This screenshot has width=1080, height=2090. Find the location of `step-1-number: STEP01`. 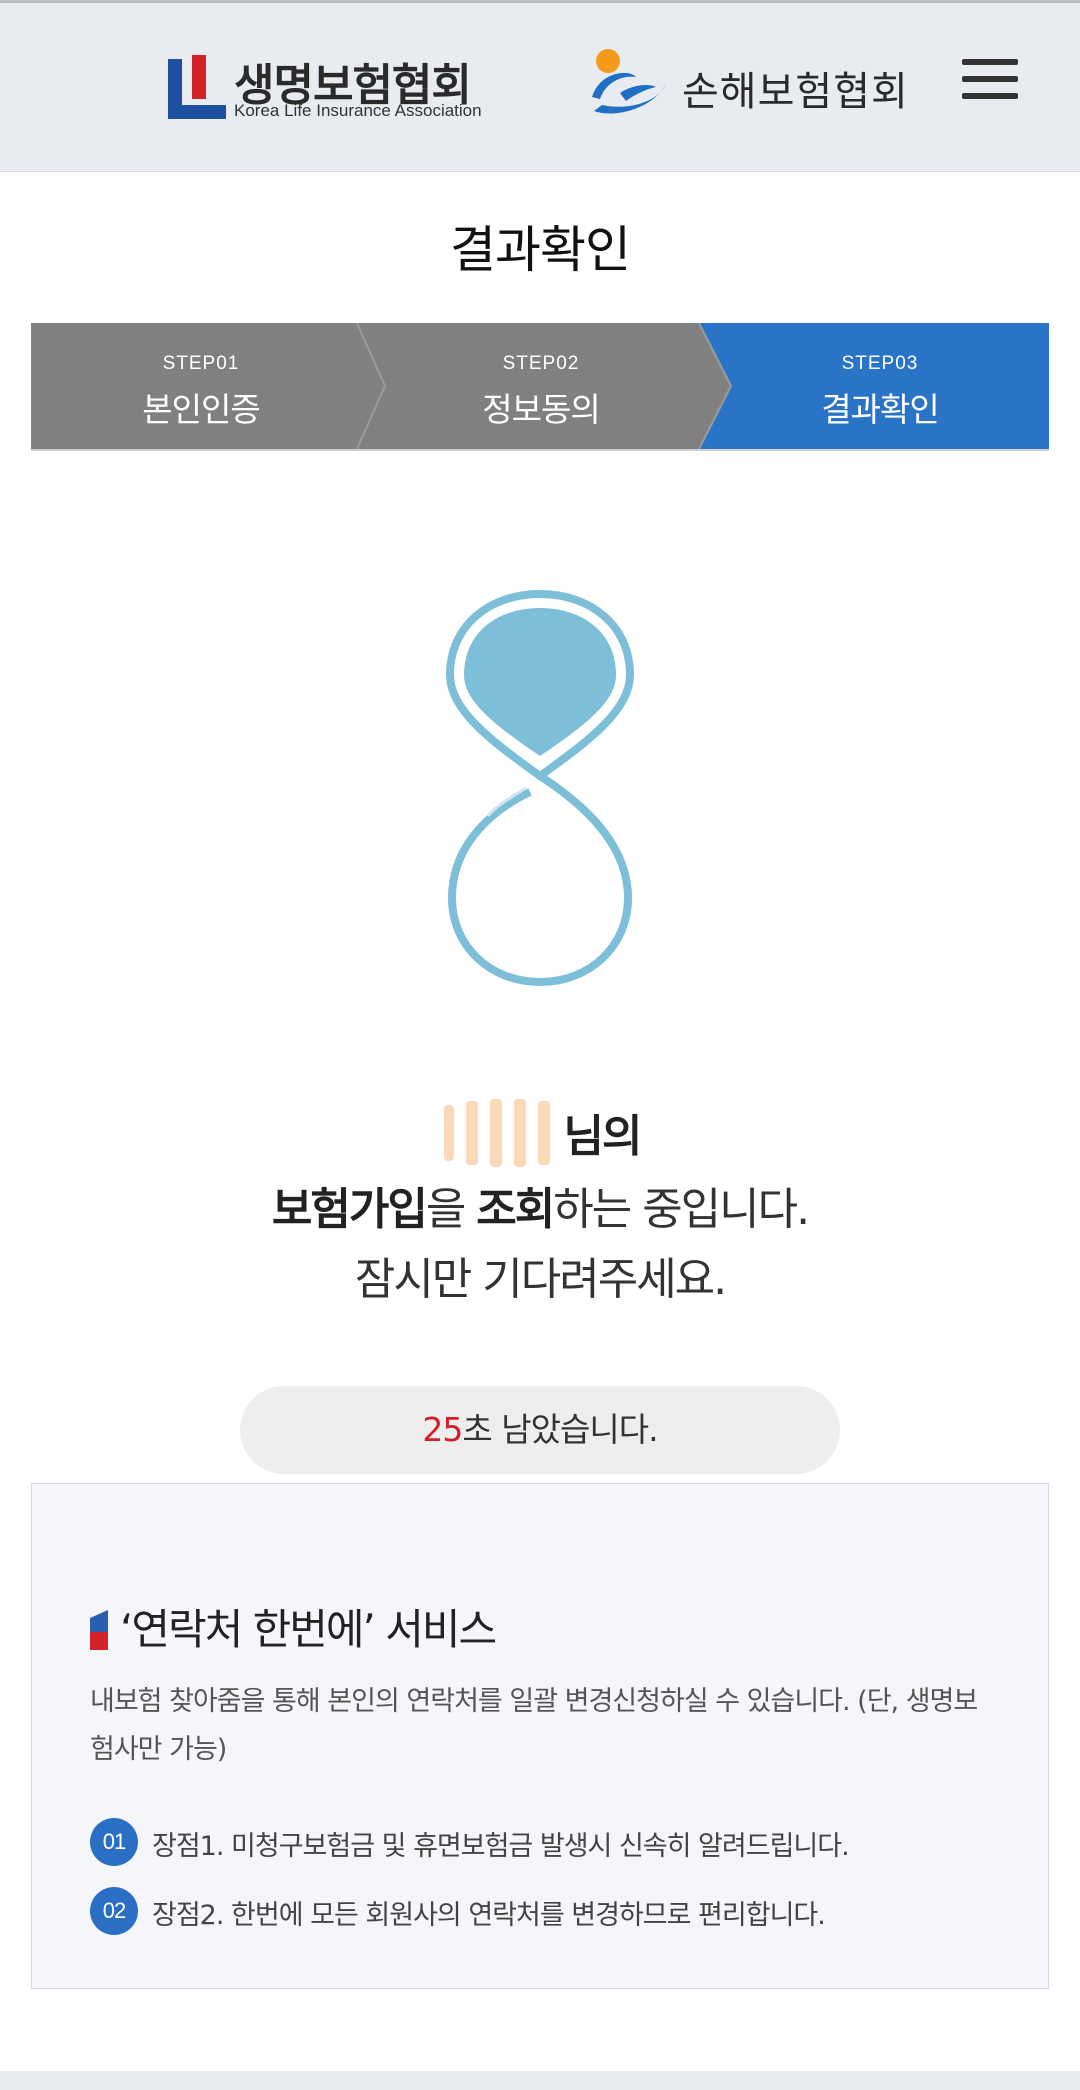

step-1-number: STEP01 is located at coordinates (201, 363).